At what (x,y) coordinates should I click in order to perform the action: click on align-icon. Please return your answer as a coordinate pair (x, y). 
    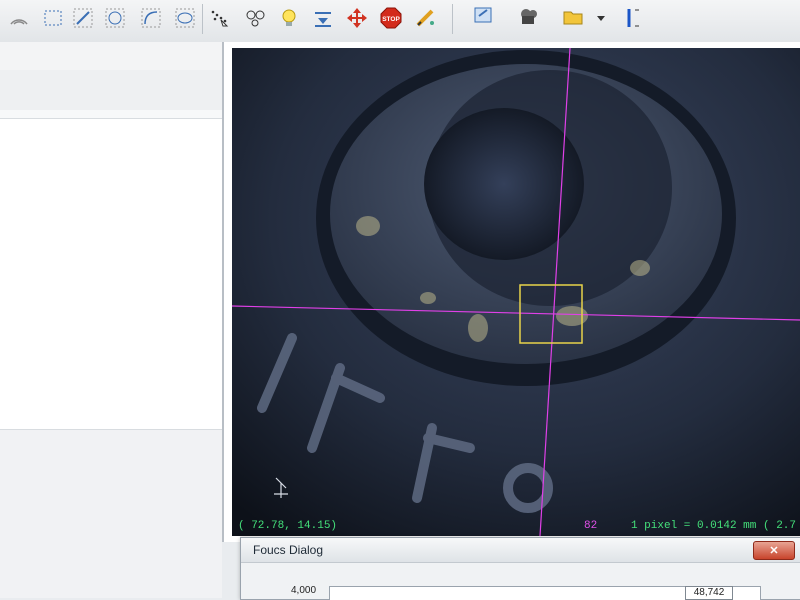
    Looking at the image, I should click on (323, 18).